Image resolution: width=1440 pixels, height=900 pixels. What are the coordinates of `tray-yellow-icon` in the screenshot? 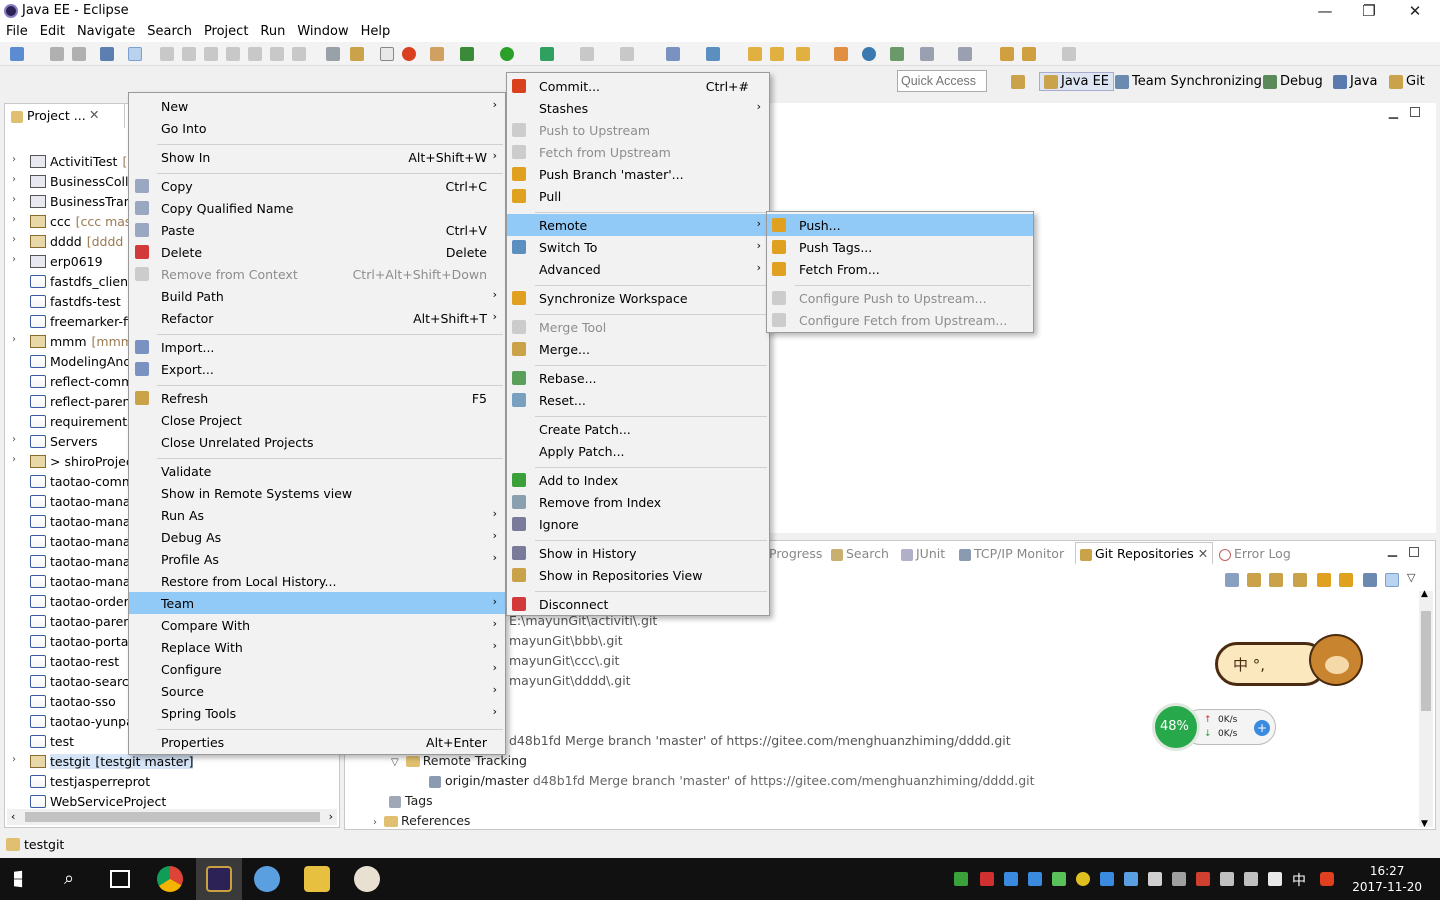 It's located at (1083, 879).